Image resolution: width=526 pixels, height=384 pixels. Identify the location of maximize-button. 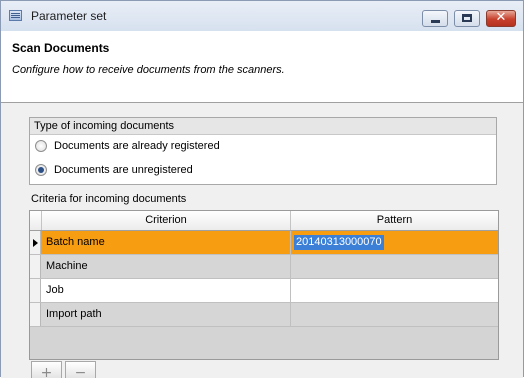
(467, 18).